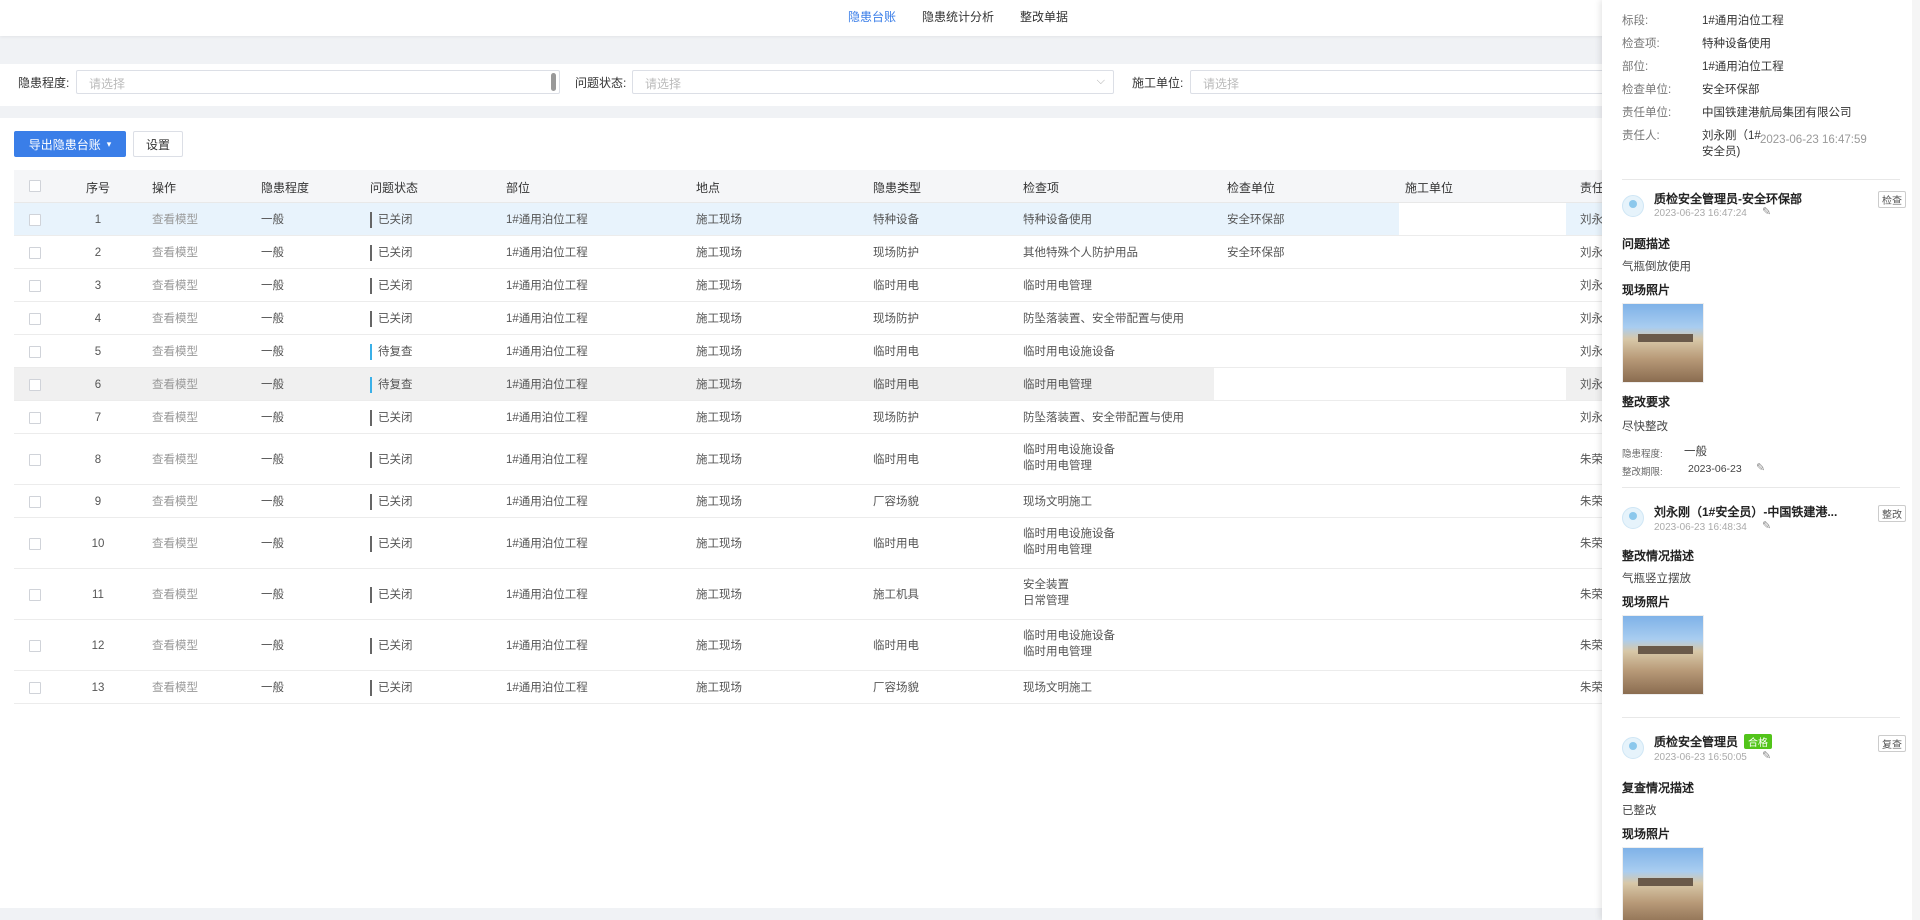 This screenshot has width=1920, height=920. I want to click on unit-filter-select: 请选择, so click(1400, 82).